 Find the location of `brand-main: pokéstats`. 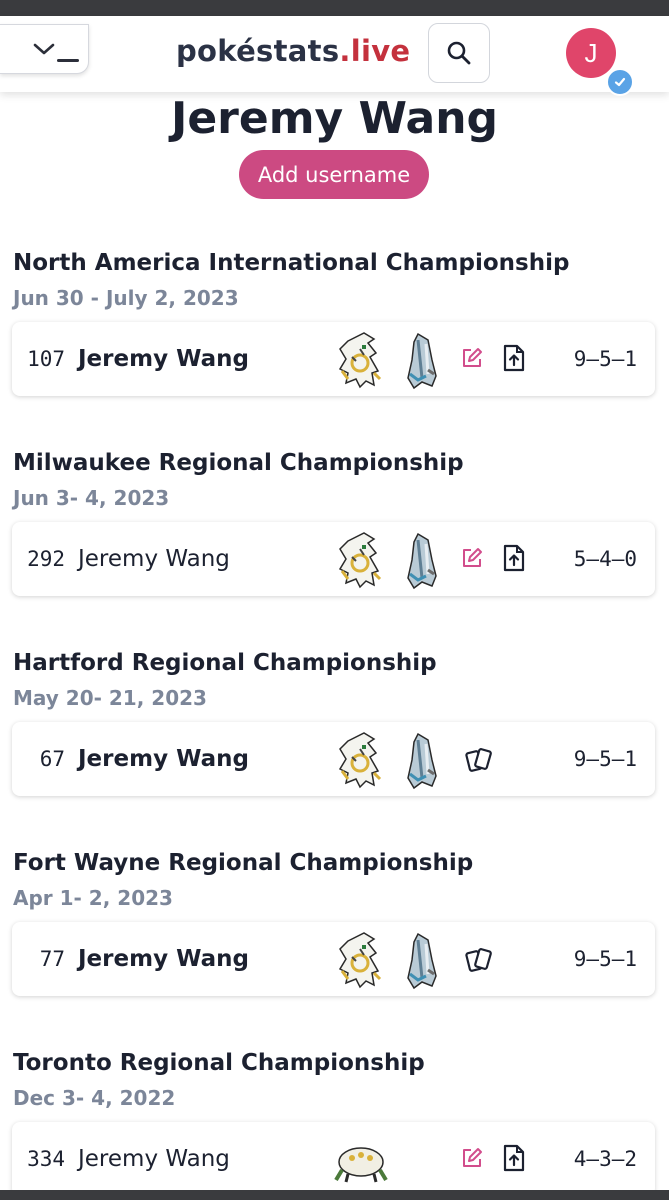

brand-main: pokéstats is located at coordinates (258, 51).